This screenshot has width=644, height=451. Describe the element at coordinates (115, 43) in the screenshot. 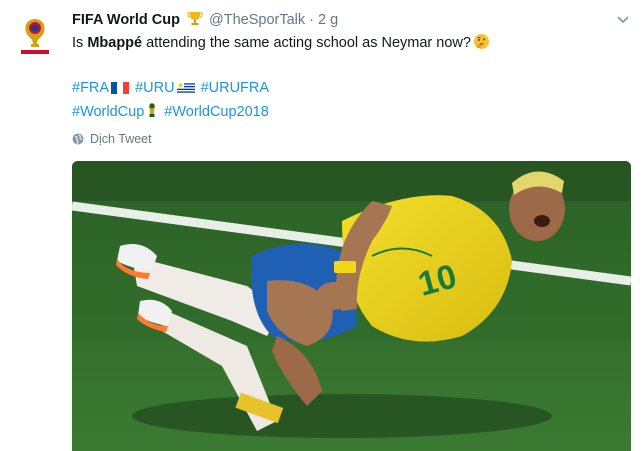

I see `tweet-text-bold: Mbappé` at that location.